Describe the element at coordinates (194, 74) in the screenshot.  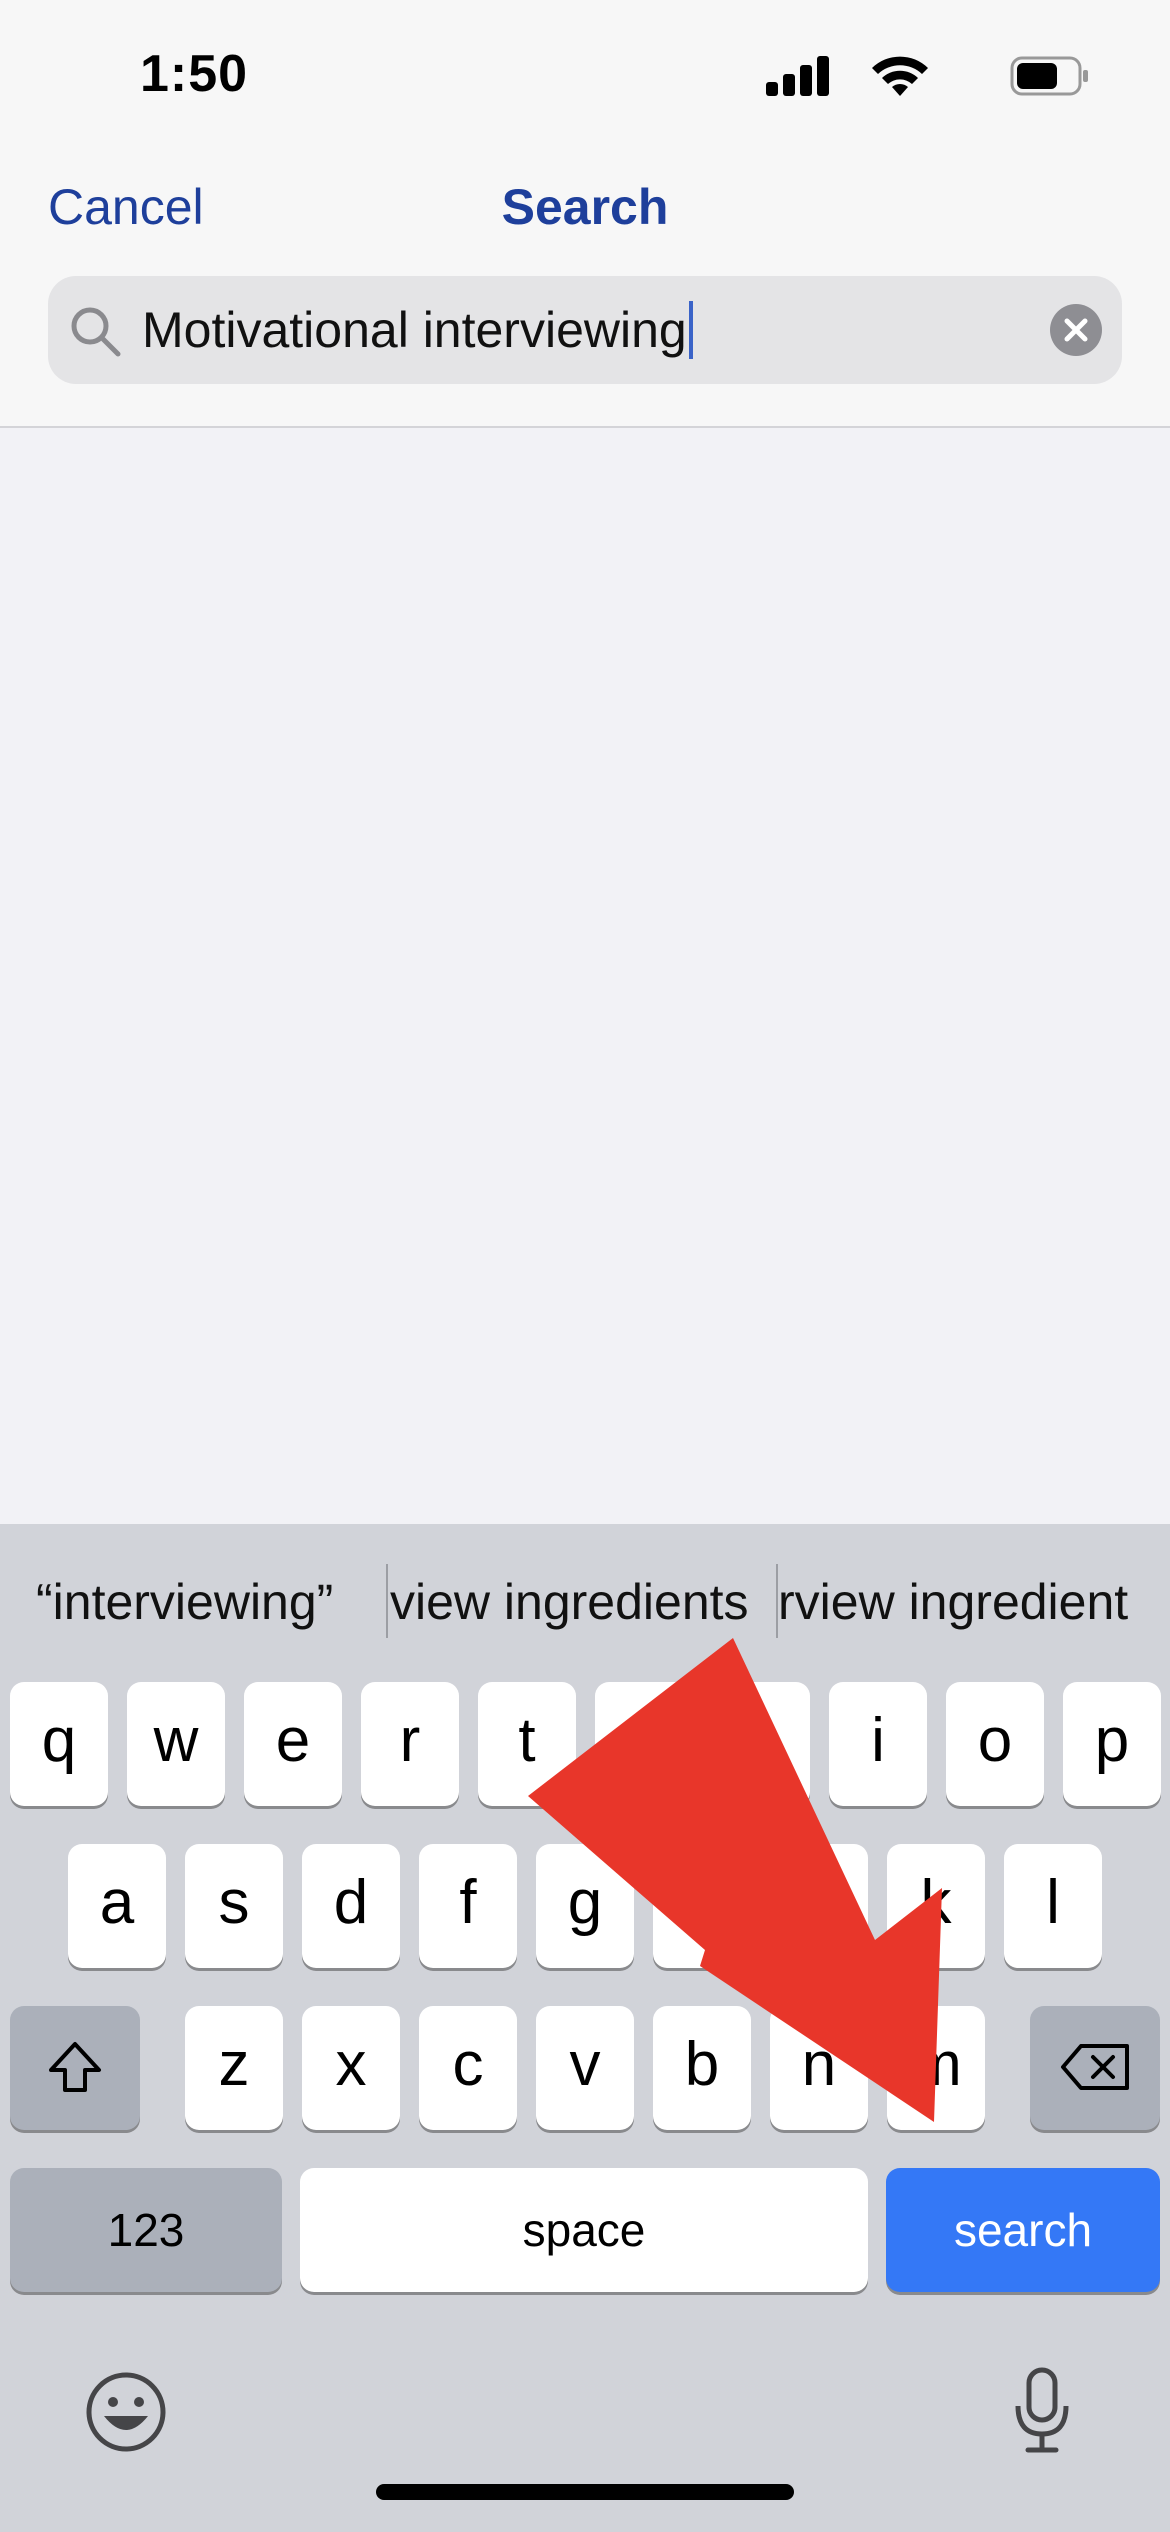
I see `status-time: 1:50` at that location.